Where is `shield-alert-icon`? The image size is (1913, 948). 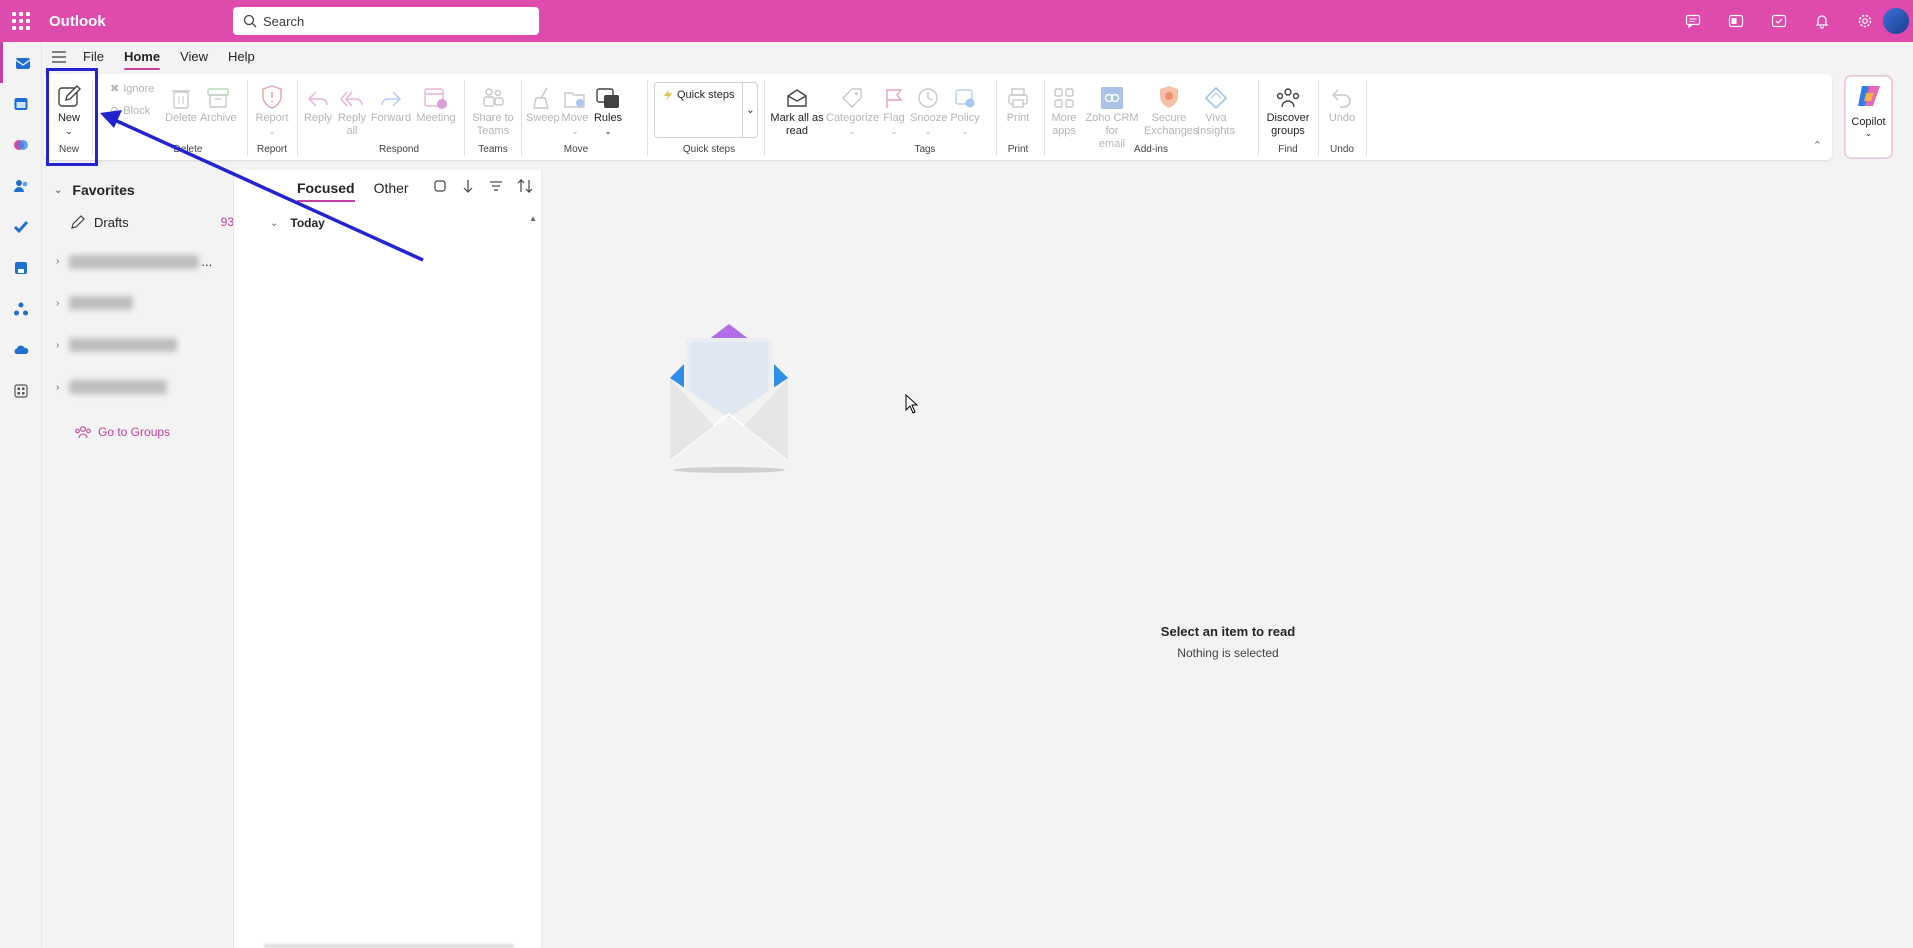 shield-alert-icon is located at coordinates (272, 97).